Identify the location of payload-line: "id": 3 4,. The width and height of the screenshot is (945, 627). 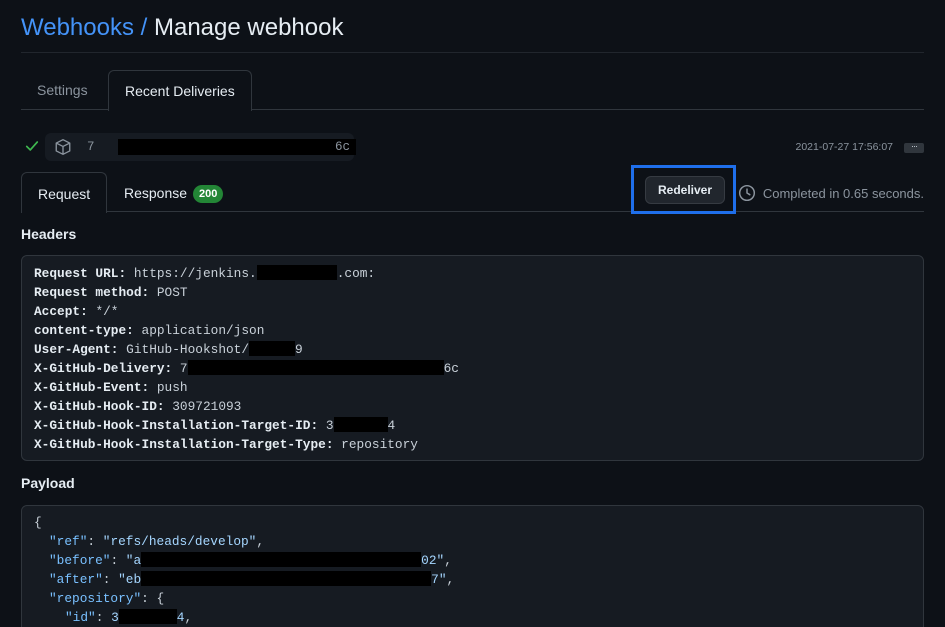
(129, 617).